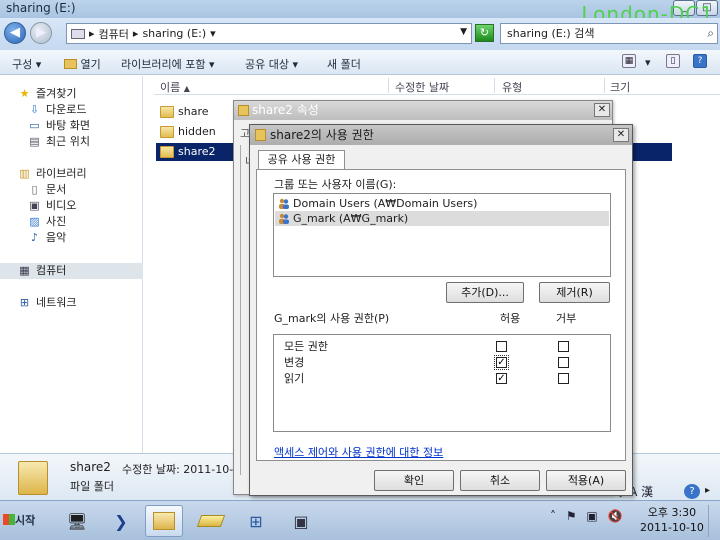 The image size is (720, 540). What do you see at coordinates (41, 33) in the screenshot?
I see `forward-button: ▶` at bounding box center [41, 33].